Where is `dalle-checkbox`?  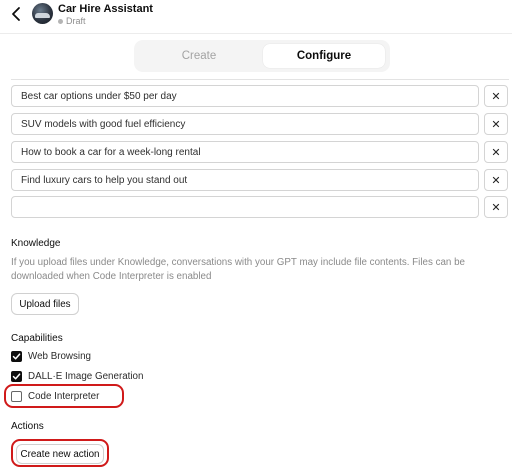
dalle-checkbox is located at coordinates (16, 376).